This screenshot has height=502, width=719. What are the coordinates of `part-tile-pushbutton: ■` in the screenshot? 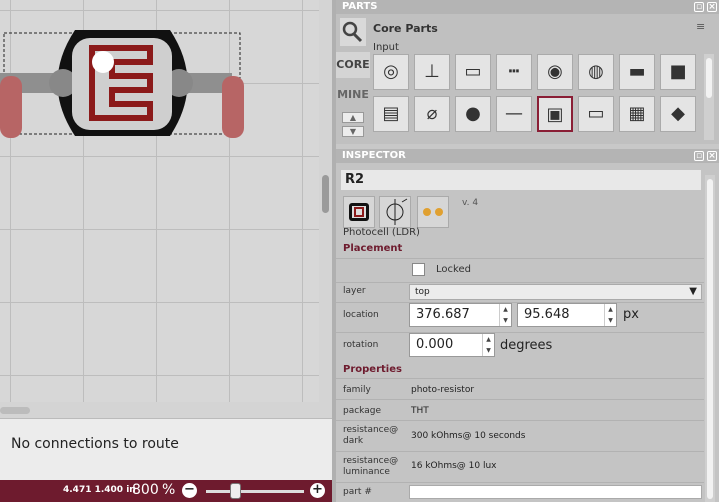 It's located at (678, 72).